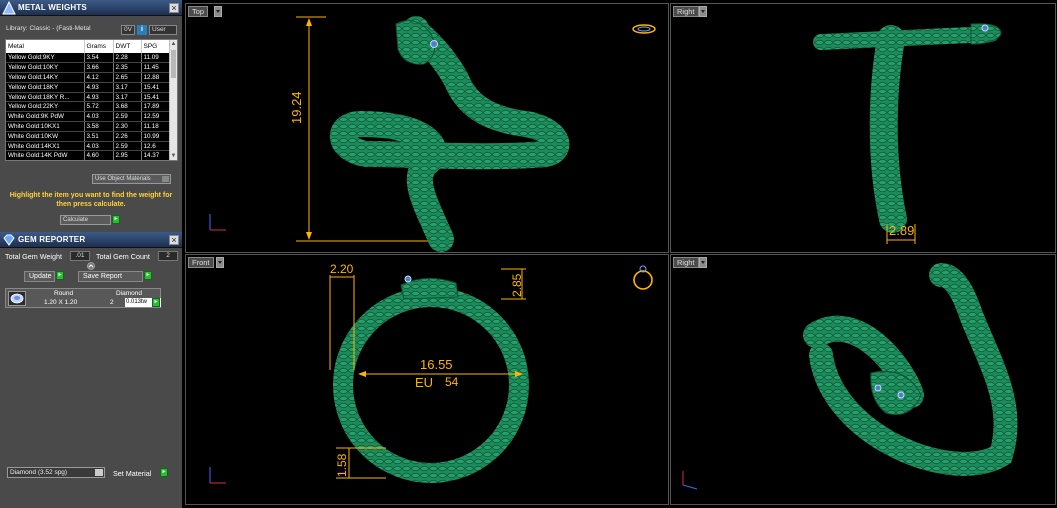 Image resolution: width=1057 pixels, height=508 pixels. I want to click on gem-reporter-title: GEM REPORTER, so click(52, 239).